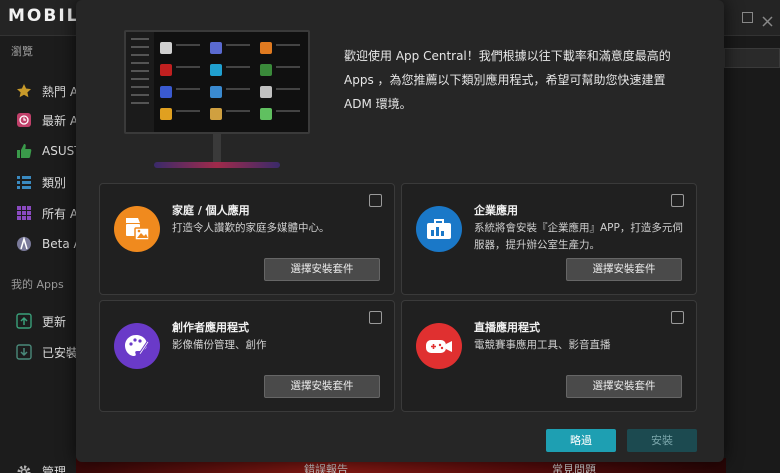 This screenshot has width=780, height=473. Describe the element at coordinates (24, 91) in the screenshot. I see `star-icon` at that location.